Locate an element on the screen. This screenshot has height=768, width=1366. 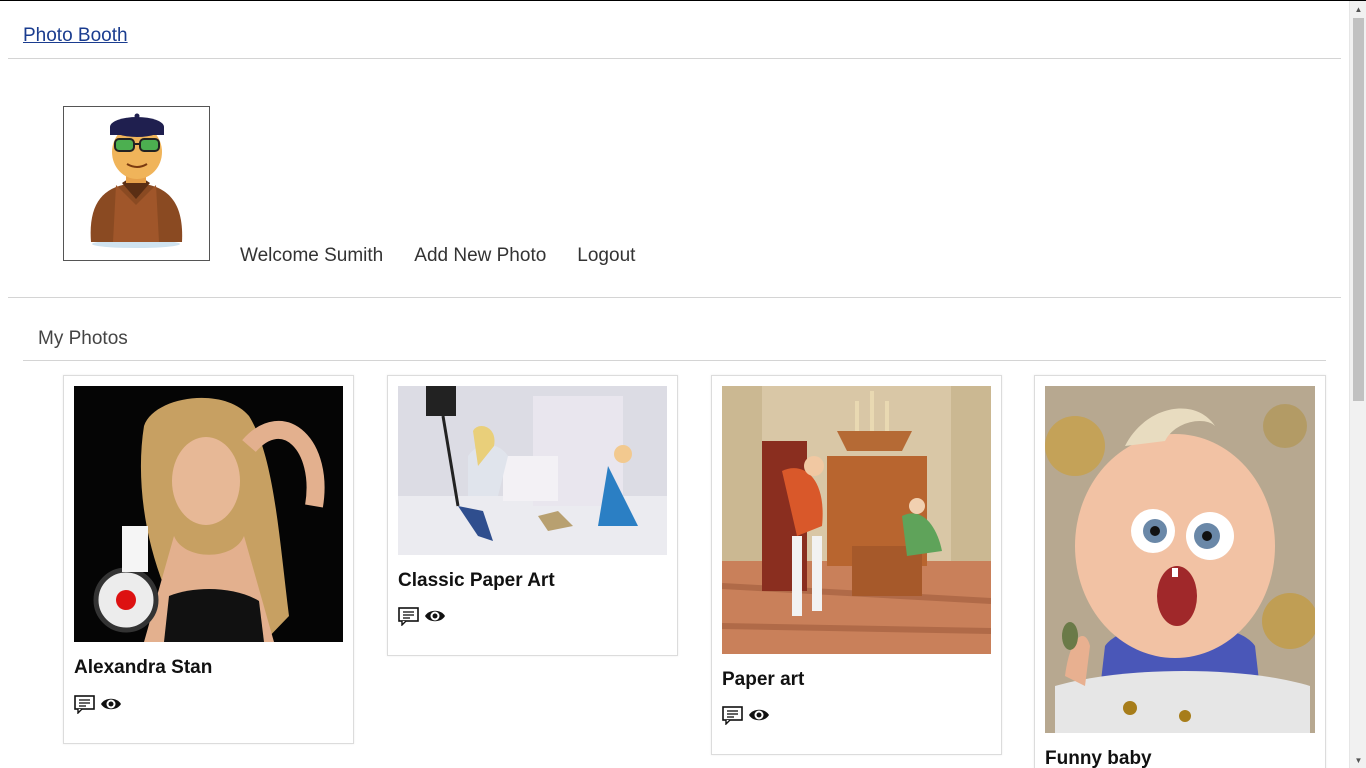
photo-title: Classic Paper Art is located at coordinates (476, 580).